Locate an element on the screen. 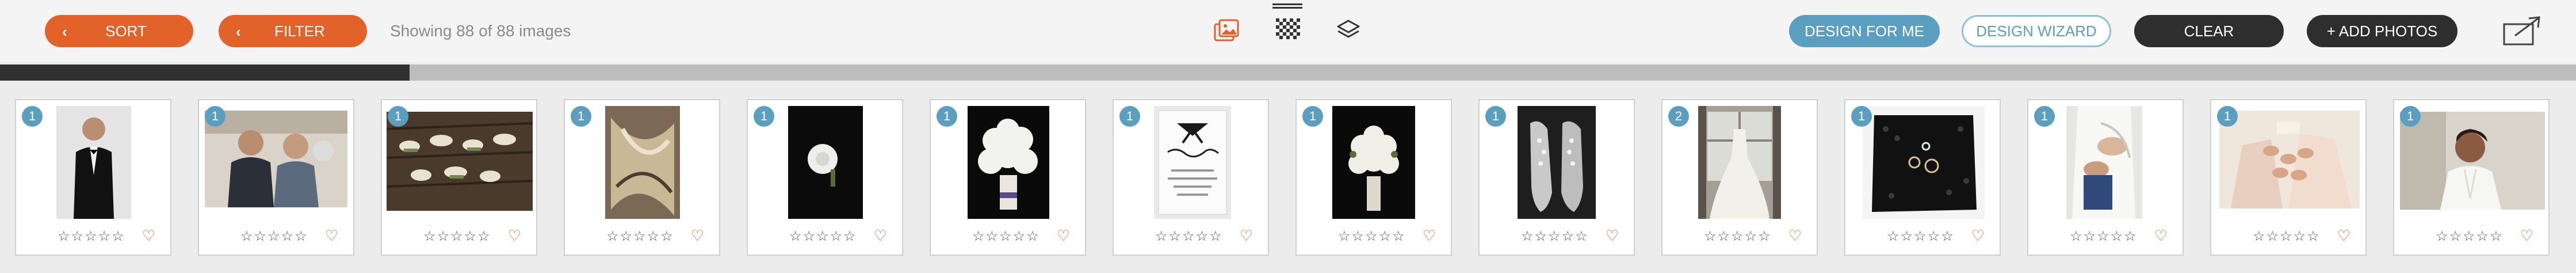 Image resolution: width=2576 pixels, height=273 pixels. sort-button: ‹ SORT is located at coordinates (119, 31).